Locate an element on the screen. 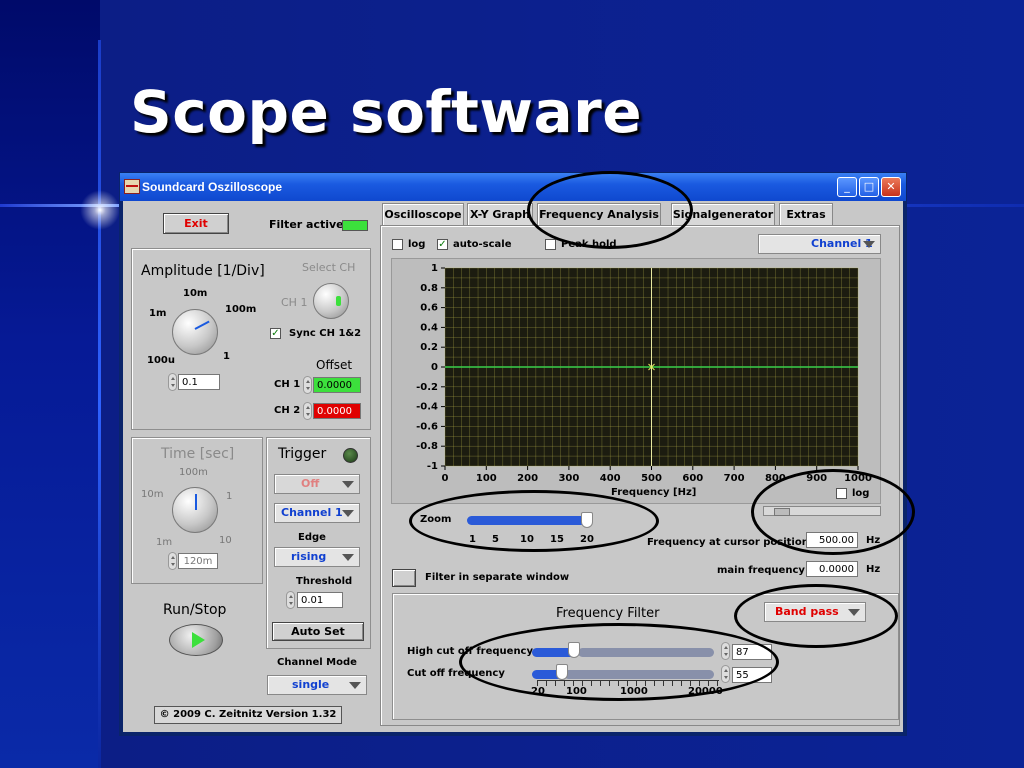 This screenshot has width=1024, height=768. channel-mode-dropdown: single is located at coordinates (317, 685).